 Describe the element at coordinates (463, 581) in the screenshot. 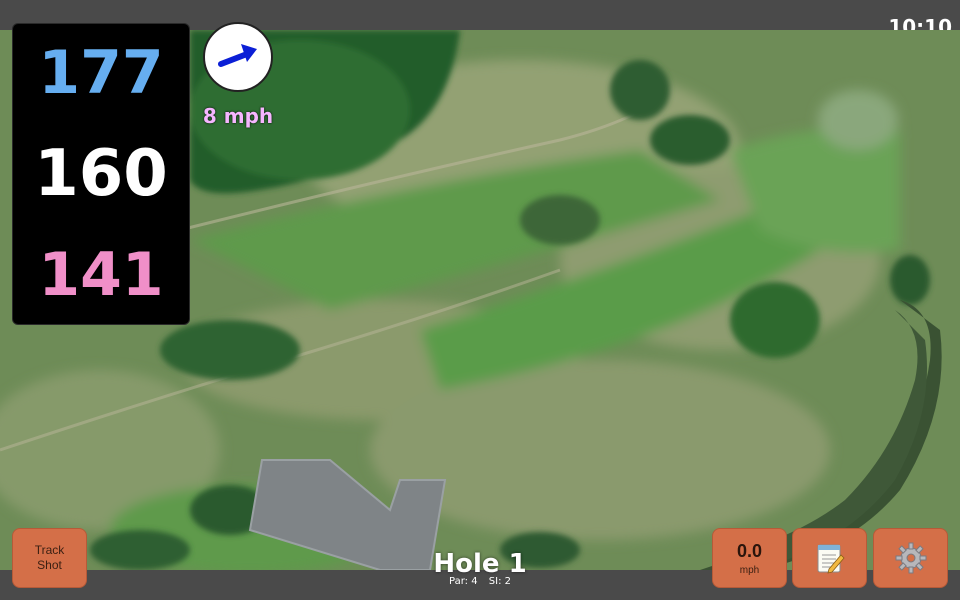

I see `hole-par: Par: 4` at that location.